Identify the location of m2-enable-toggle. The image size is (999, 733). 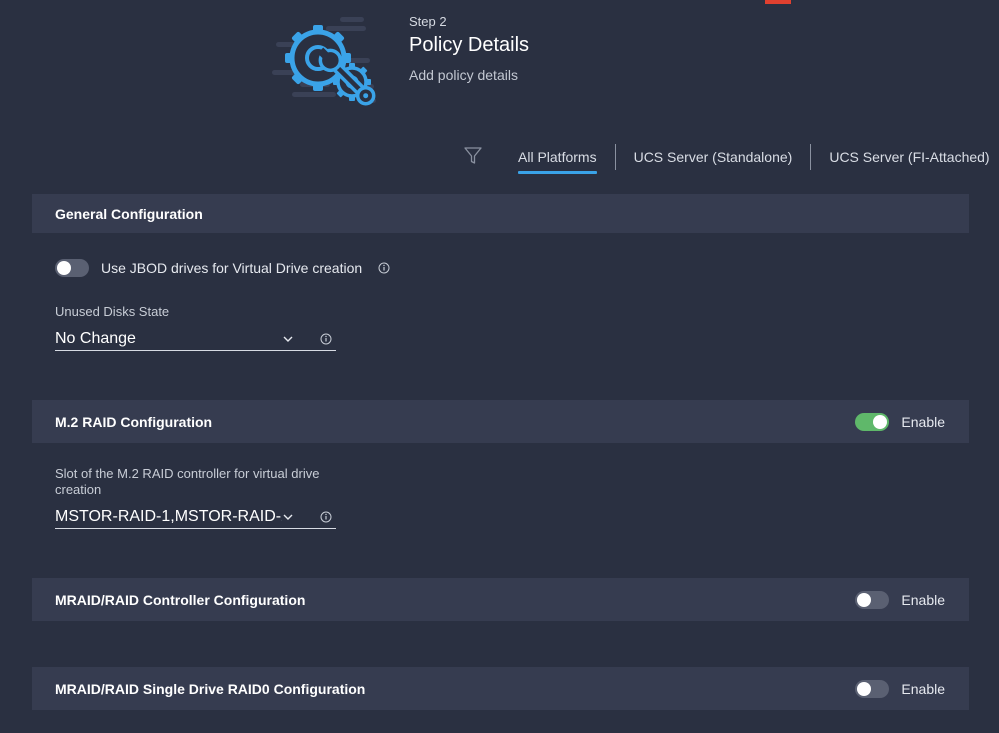
(872, 421).